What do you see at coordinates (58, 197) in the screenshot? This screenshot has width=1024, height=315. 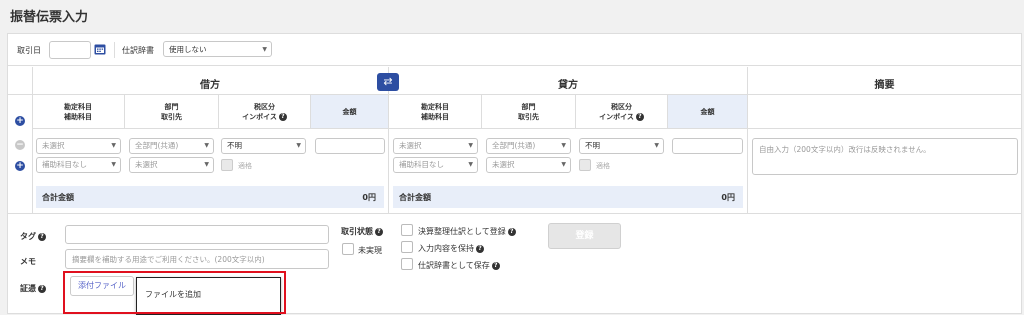 I see `debit-total-label: 合計金額` at bounding box center [58, 197].